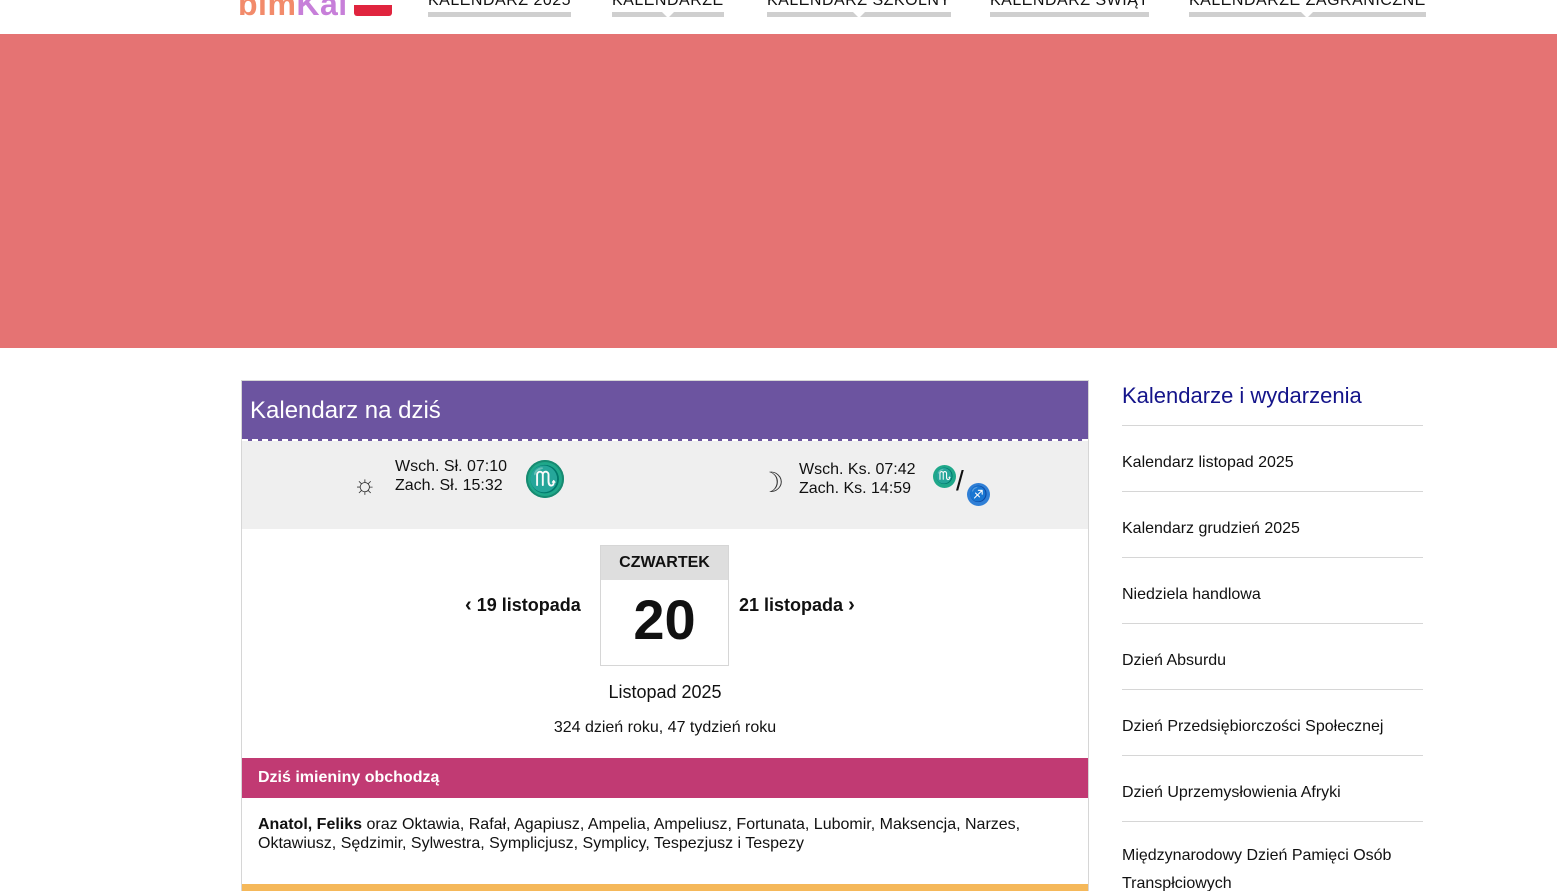 The width and height of the screenshot is (1557, 891). What do you see at coordinates (1272, 723) in the screenshot?
I see `sidebar-item-przedsiebiorczosci: Dzień Przedsiębiorczości Społecznej` at bounding box center [1272, 723].